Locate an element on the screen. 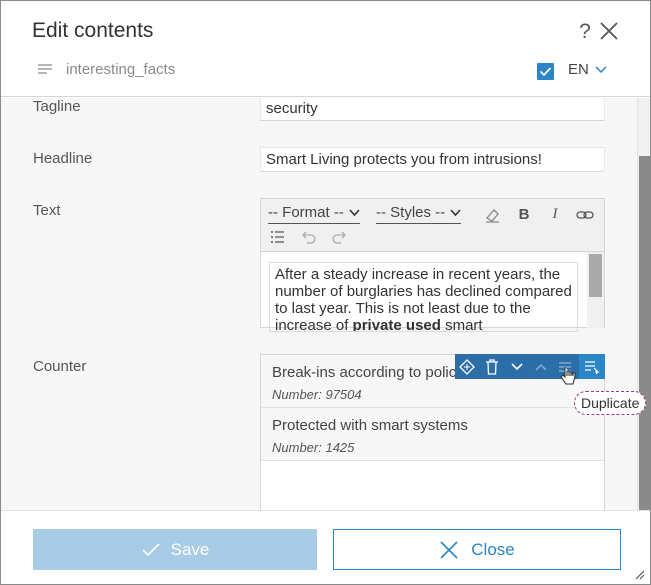 The height and width of the screenshot is (585, 651). duplicate-tooltip: Duplicate is located at coordinates (610, 403).